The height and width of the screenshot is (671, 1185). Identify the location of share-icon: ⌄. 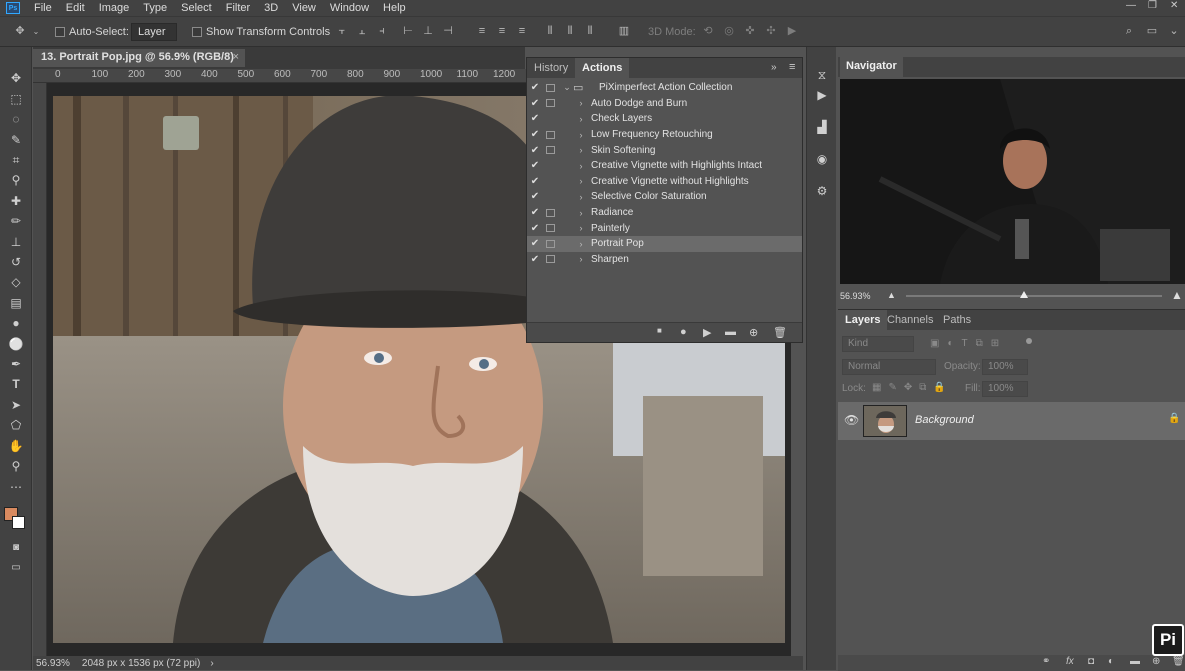
(1174, 31).